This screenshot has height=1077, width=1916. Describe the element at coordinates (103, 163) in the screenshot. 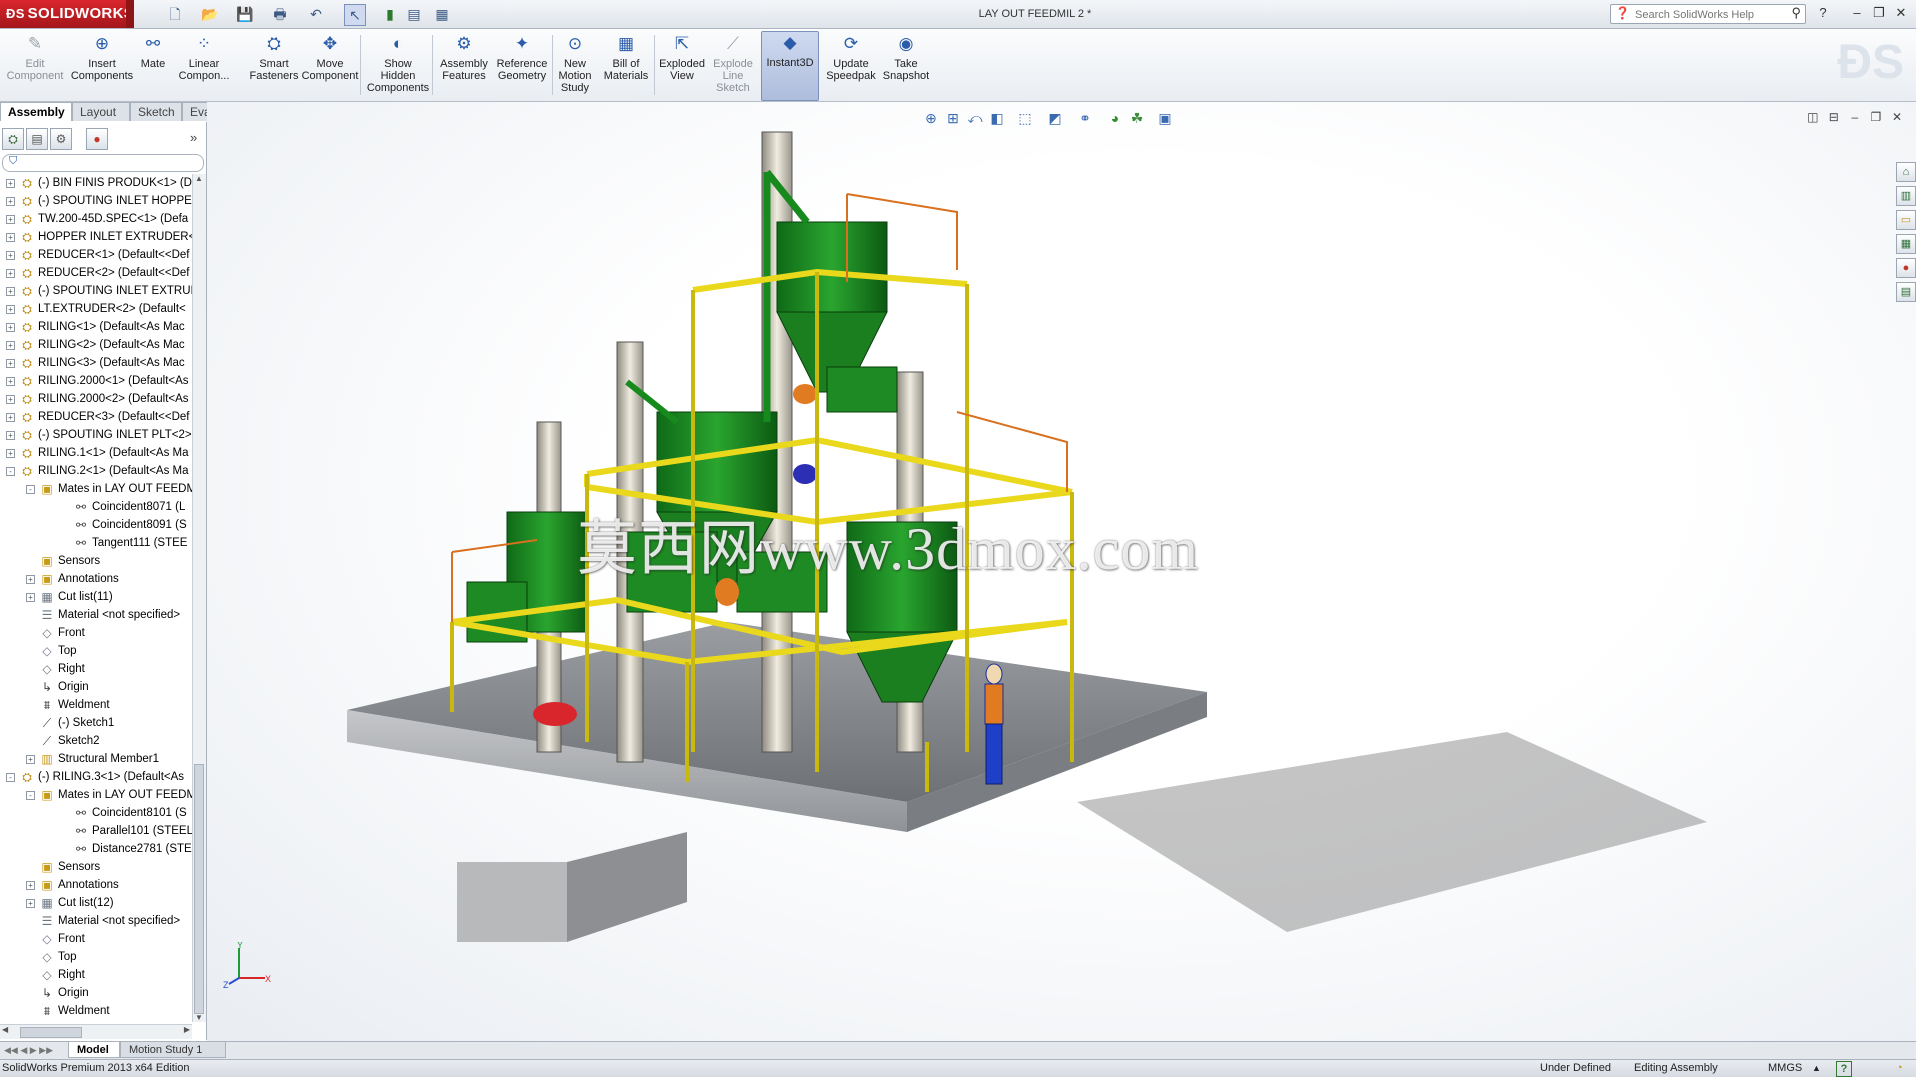

I see `tree-filter-box: ⛉` at that location.